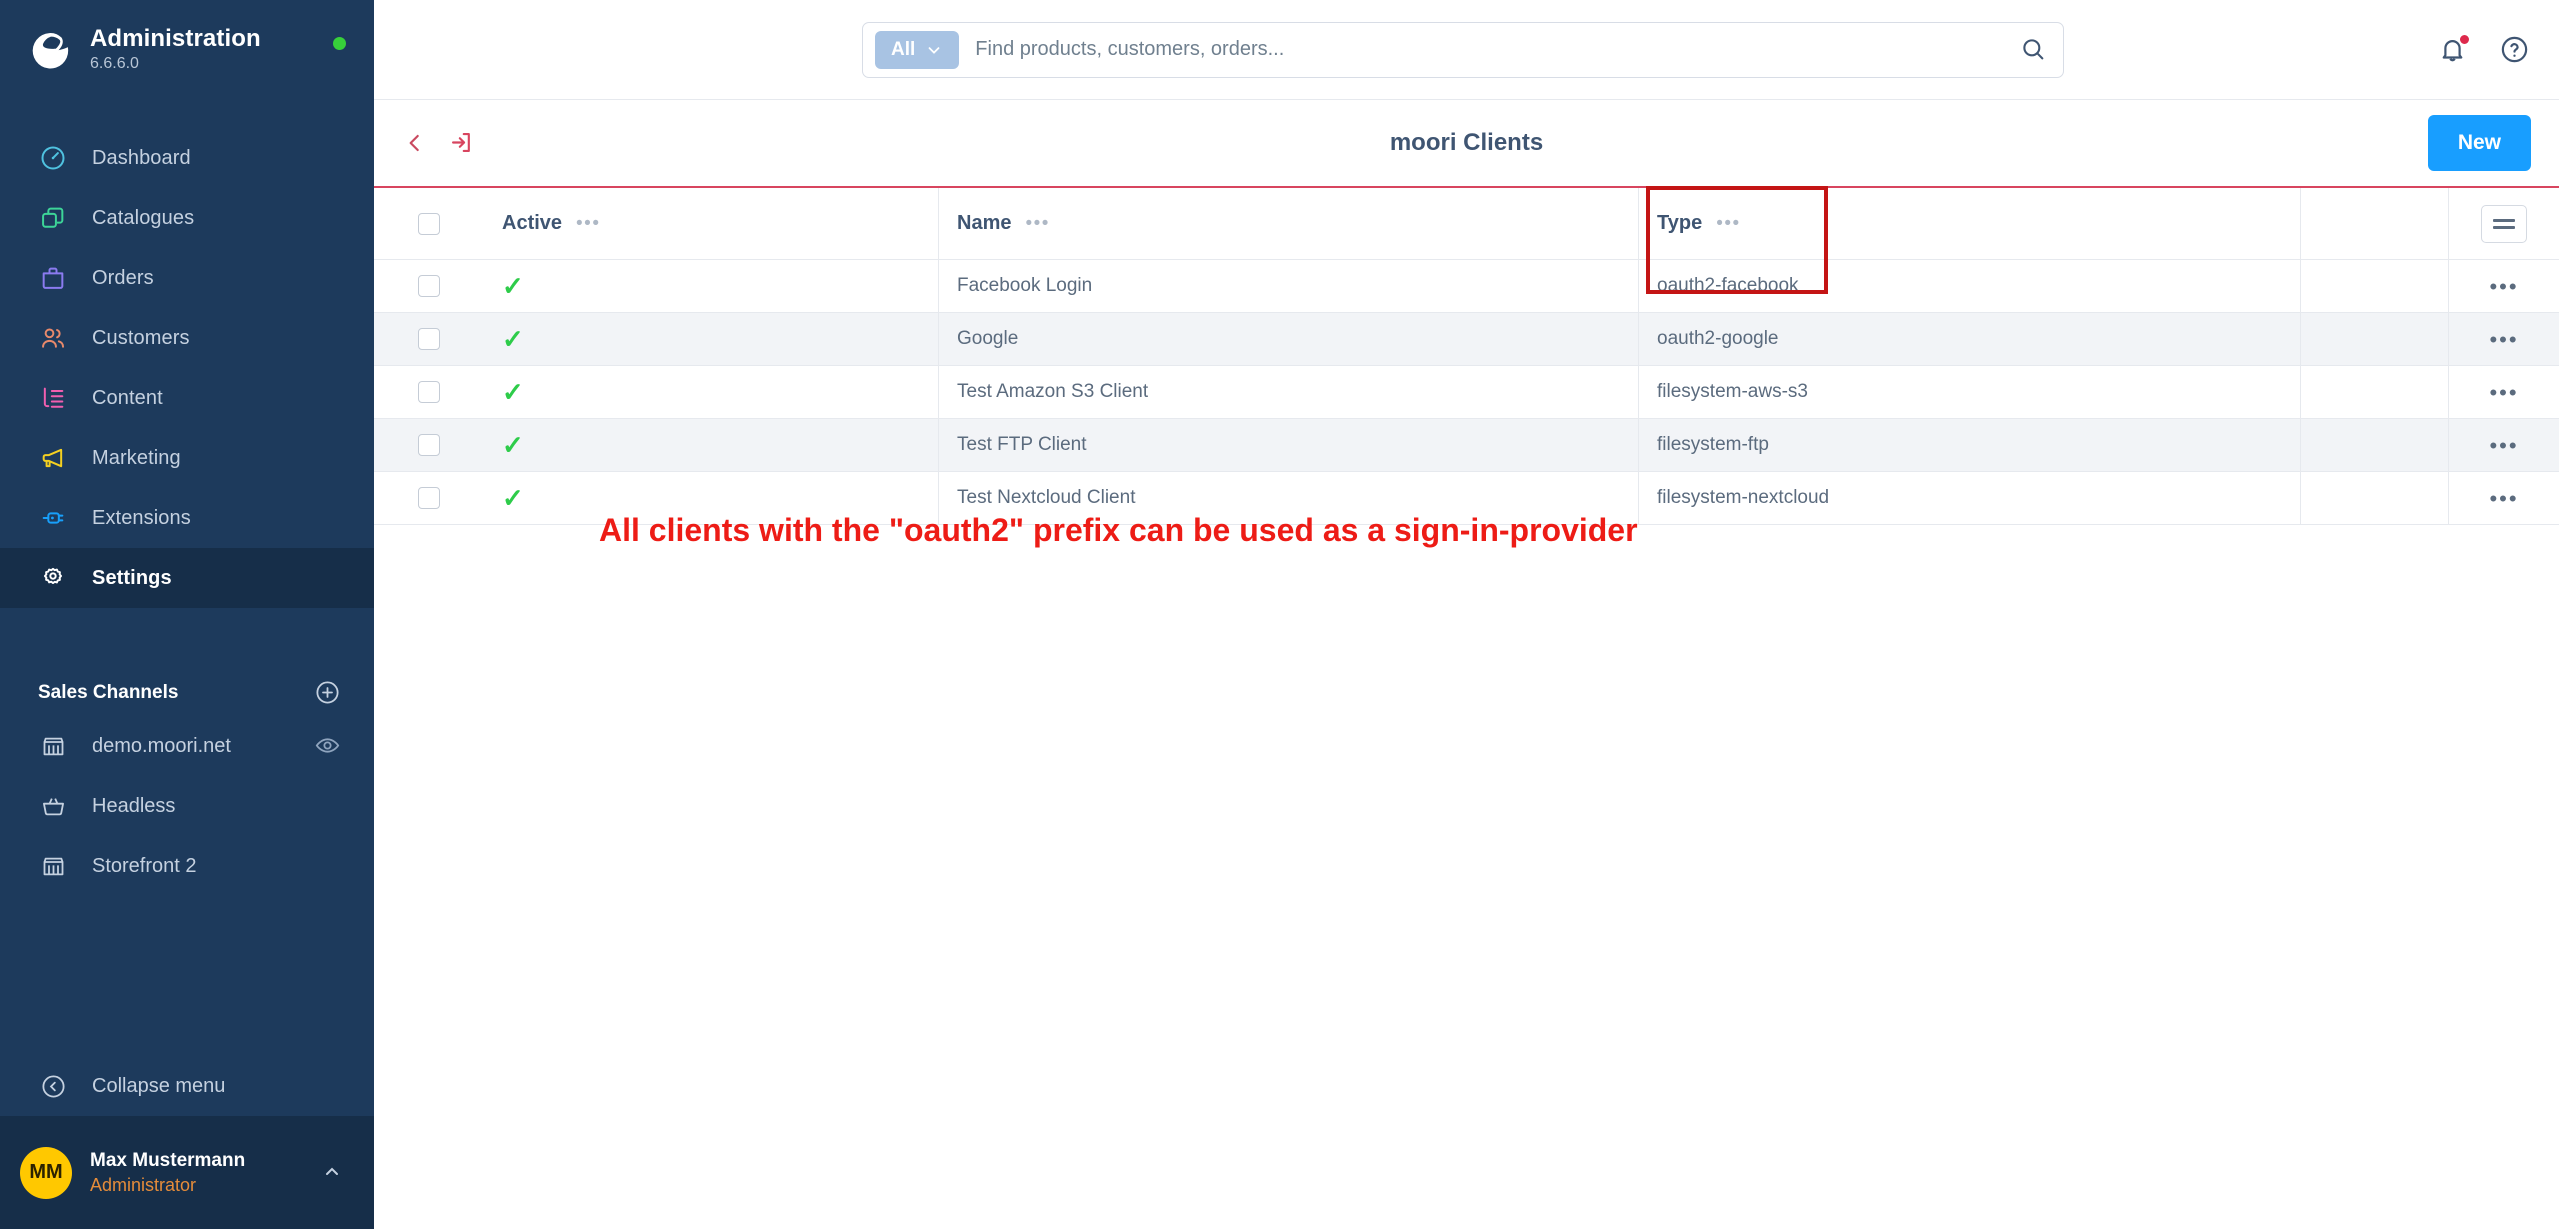 This screenshot has height=1229, width=2559. Describe the element at coordinates (187, 578) in the screenshot. I see `sidebar-item-settings: Settings` at that location.